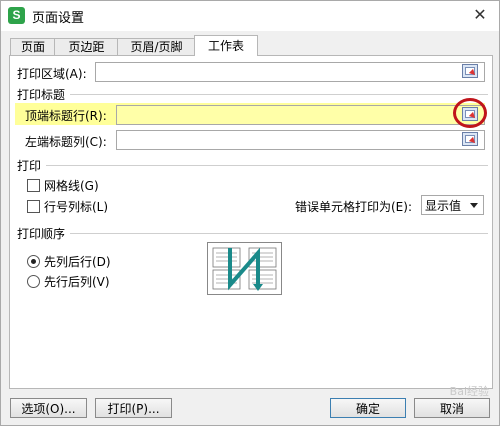 This screenshot has height=426, width=500. What do you see at coordinates (368, 408) in the screenshot?
I see `ok-button: 确定` at bounding box center [368, 408].